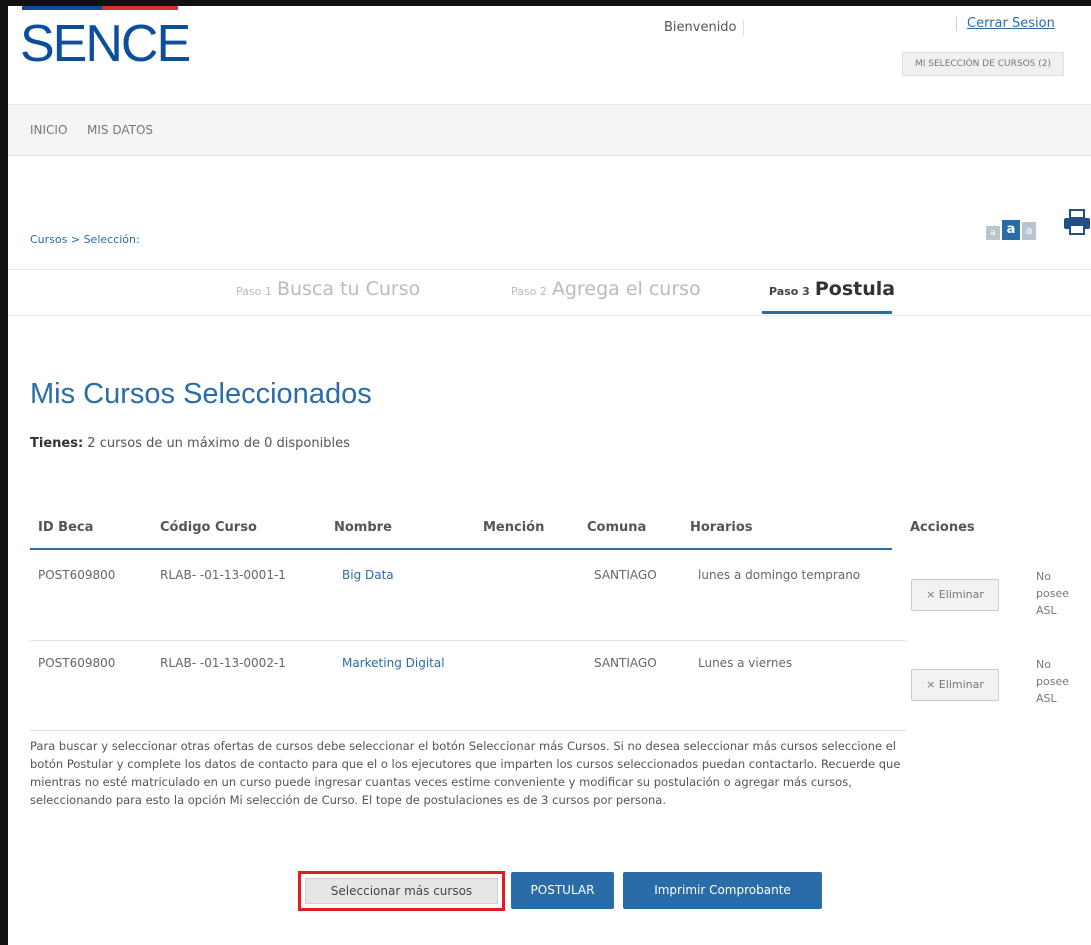  I want to click on page-title: Mis Cursos Seleccionados, so click(201, 394).